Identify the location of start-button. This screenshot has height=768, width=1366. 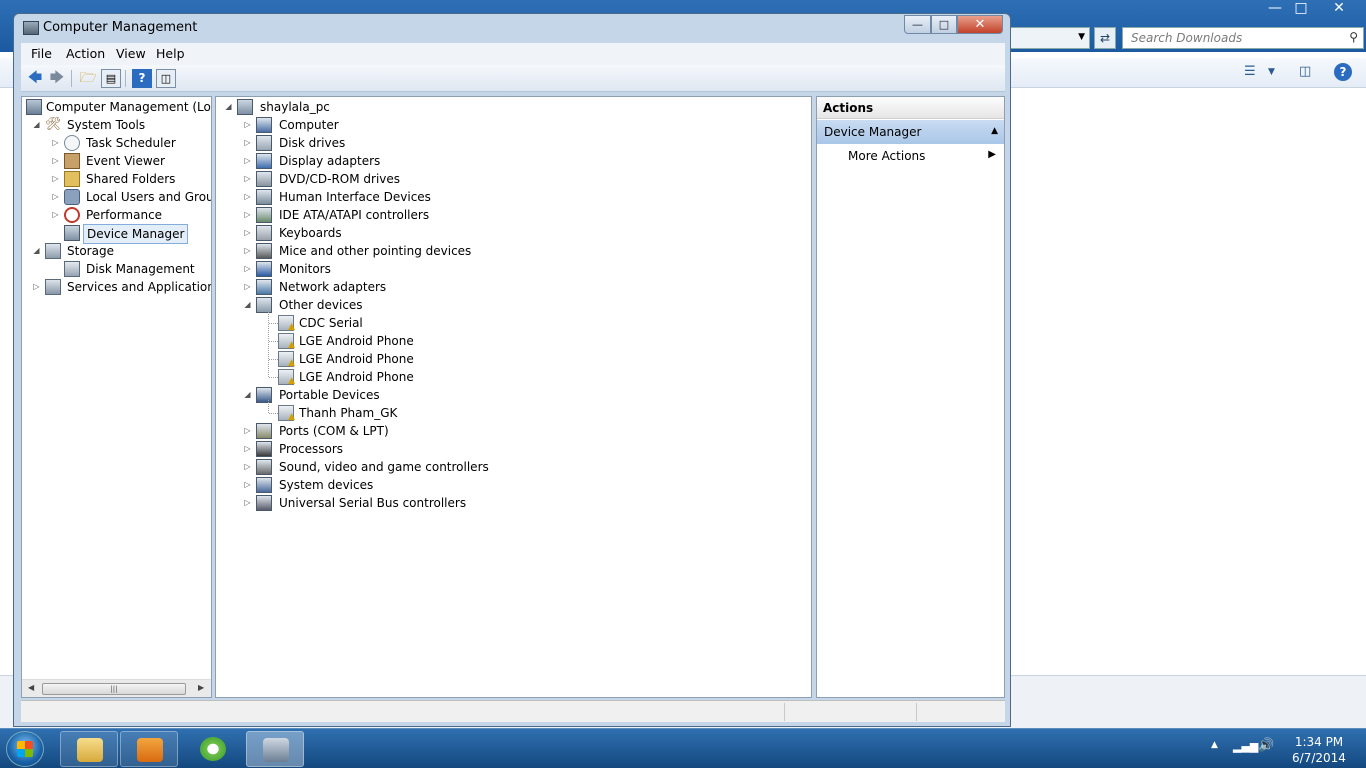
(25, 749).